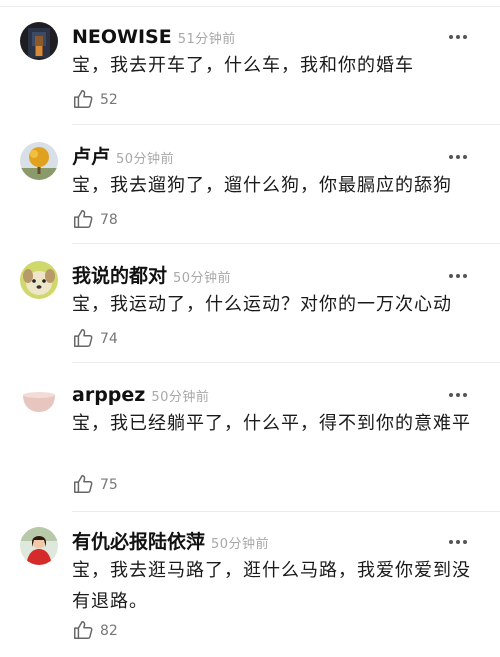 The height and width of the screenshot is (657, 500). What do you see at coordinates (109, 100) in the screenshot?
I see `like-count: 52` at bounding box center [109, 100].